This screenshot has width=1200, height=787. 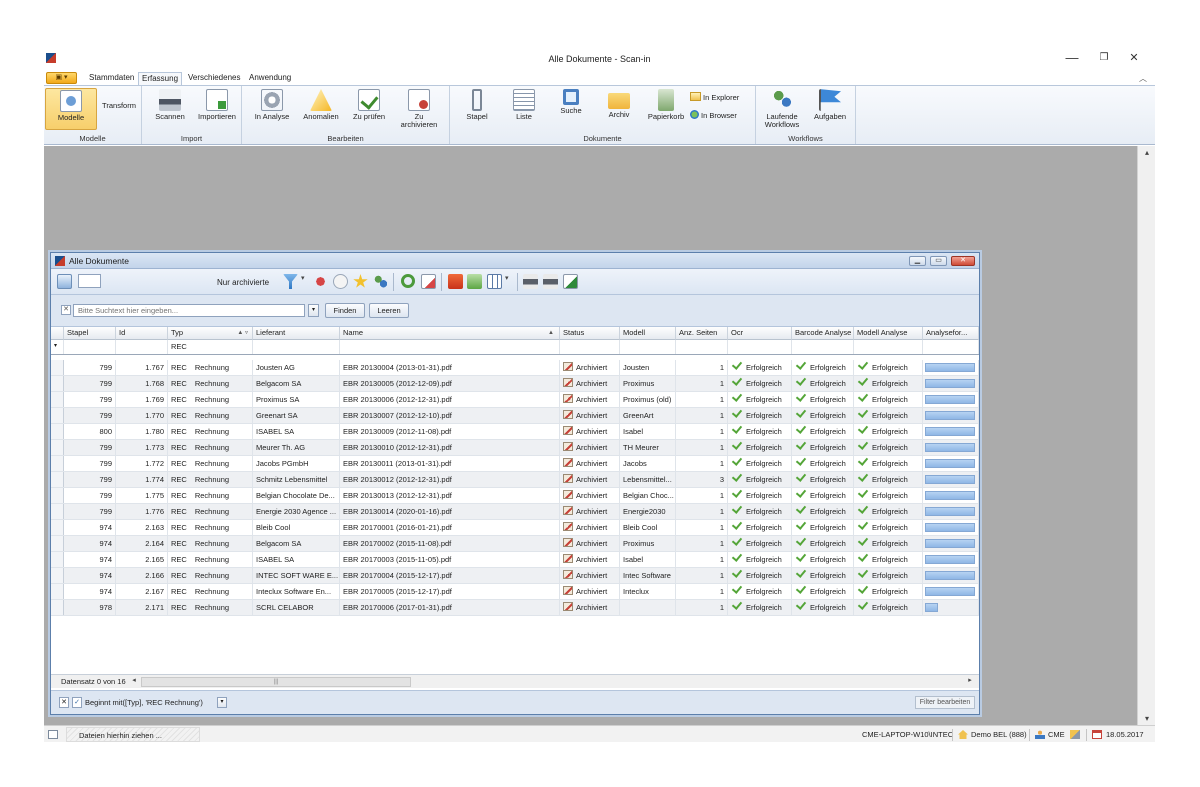 What do you see at coordinates (320, 281) in the screenshot?
I see `filter-remove-icon` at bounding box center [320, 281].